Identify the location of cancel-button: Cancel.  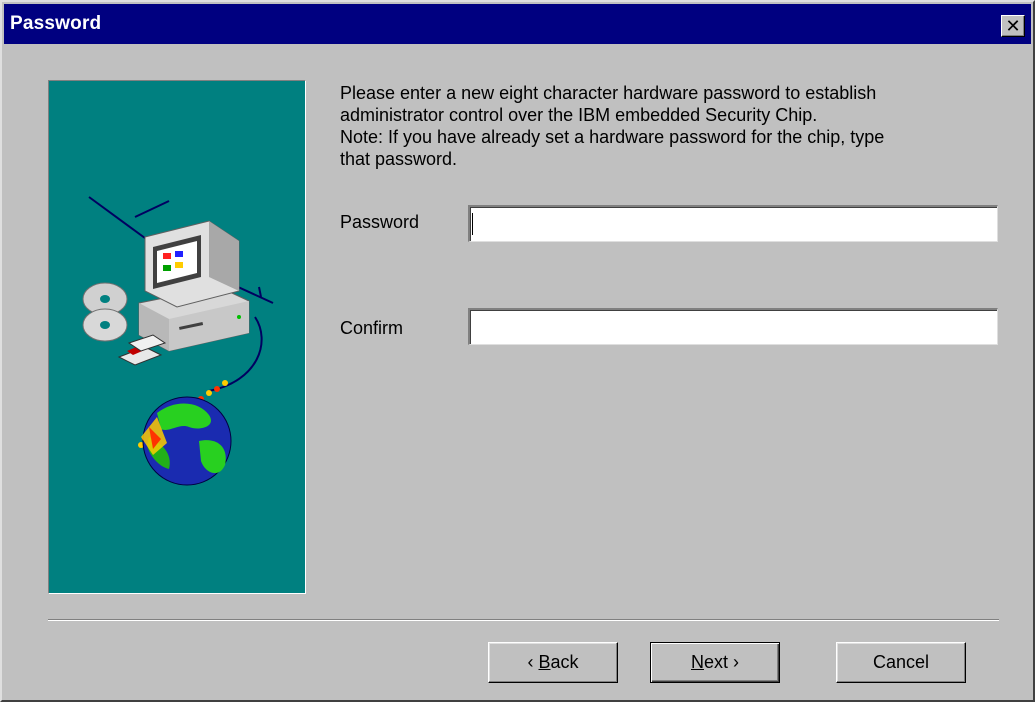
(901, 662).